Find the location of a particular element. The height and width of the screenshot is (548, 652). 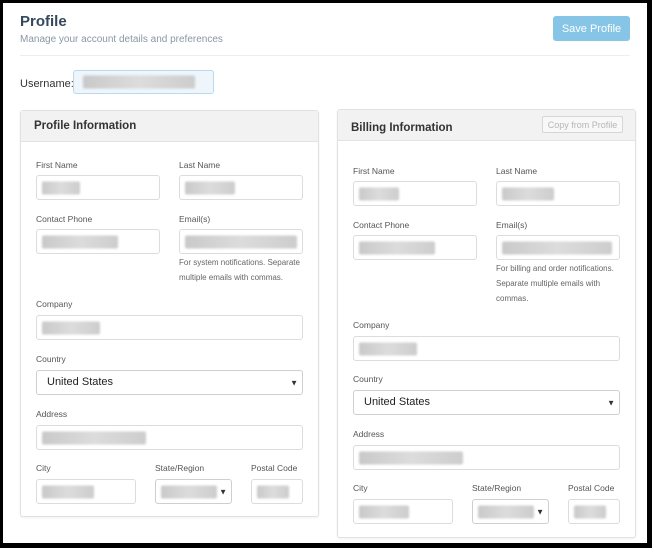

last-name-input is located at coordinates (241, 187).